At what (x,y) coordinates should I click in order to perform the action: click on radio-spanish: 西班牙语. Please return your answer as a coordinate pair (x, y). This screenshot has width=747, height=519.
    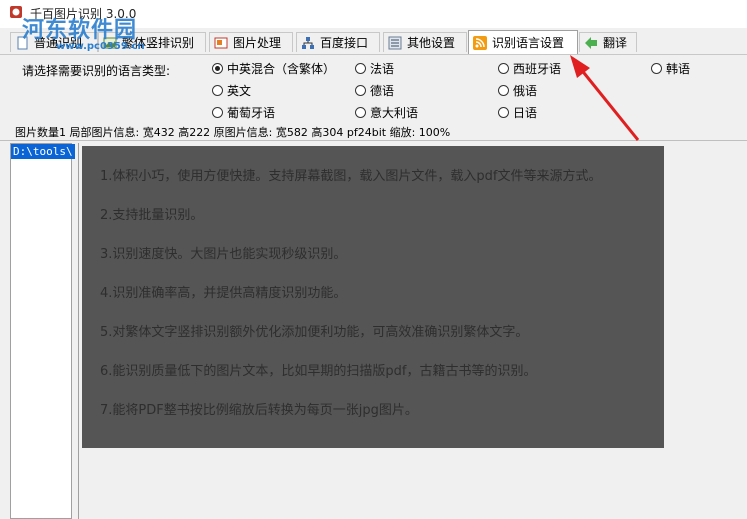
    Looking at the image, I should click on (529, 68).